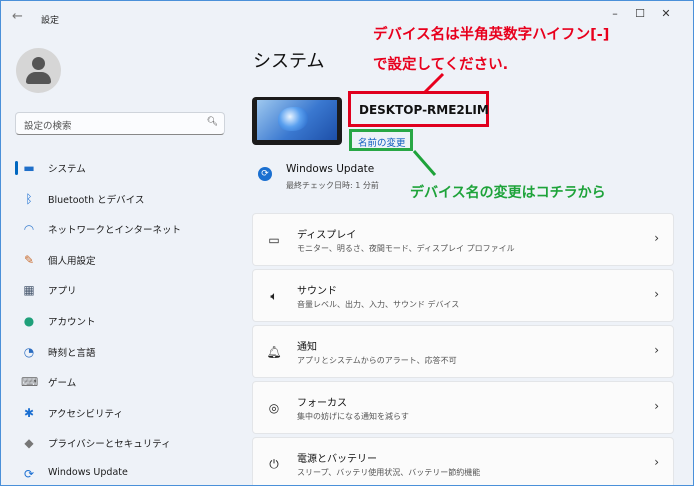 Image resolution: width=694 pixels, height=486 pixels. I want to click on card-notifications: 🔔︎ 通知 アプリとシステムからのアラート、応答不可 ›, so click(463, 351).